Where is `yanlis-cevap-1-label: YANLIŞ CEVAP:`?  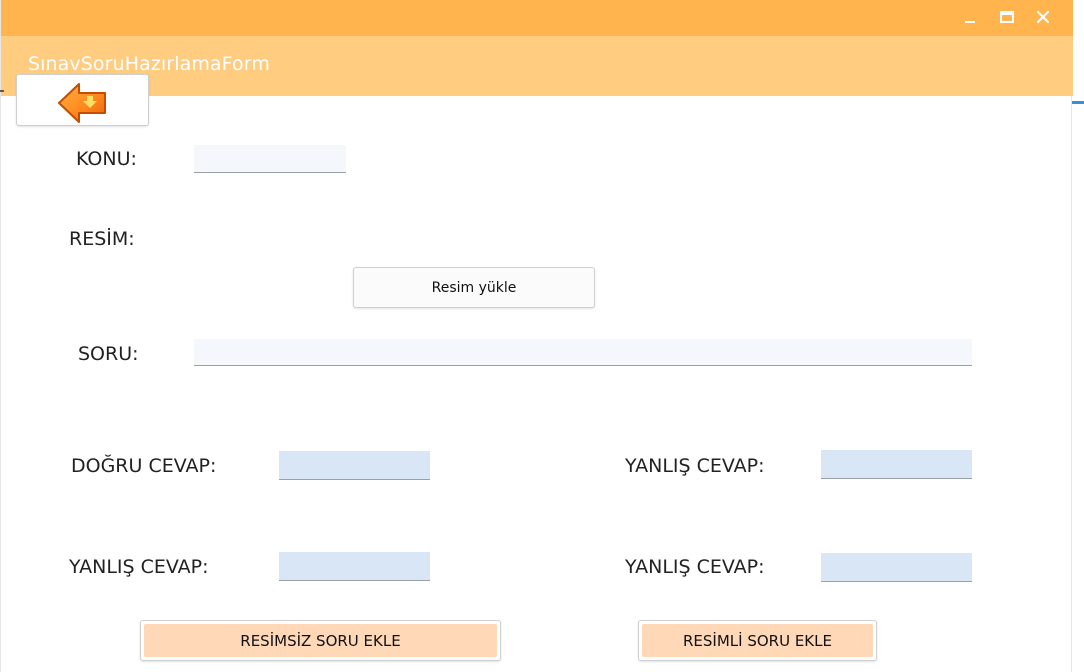
yanlis-cevap-1-label: YANLIŞ CEVAP: is located at coordinates (695, 466).